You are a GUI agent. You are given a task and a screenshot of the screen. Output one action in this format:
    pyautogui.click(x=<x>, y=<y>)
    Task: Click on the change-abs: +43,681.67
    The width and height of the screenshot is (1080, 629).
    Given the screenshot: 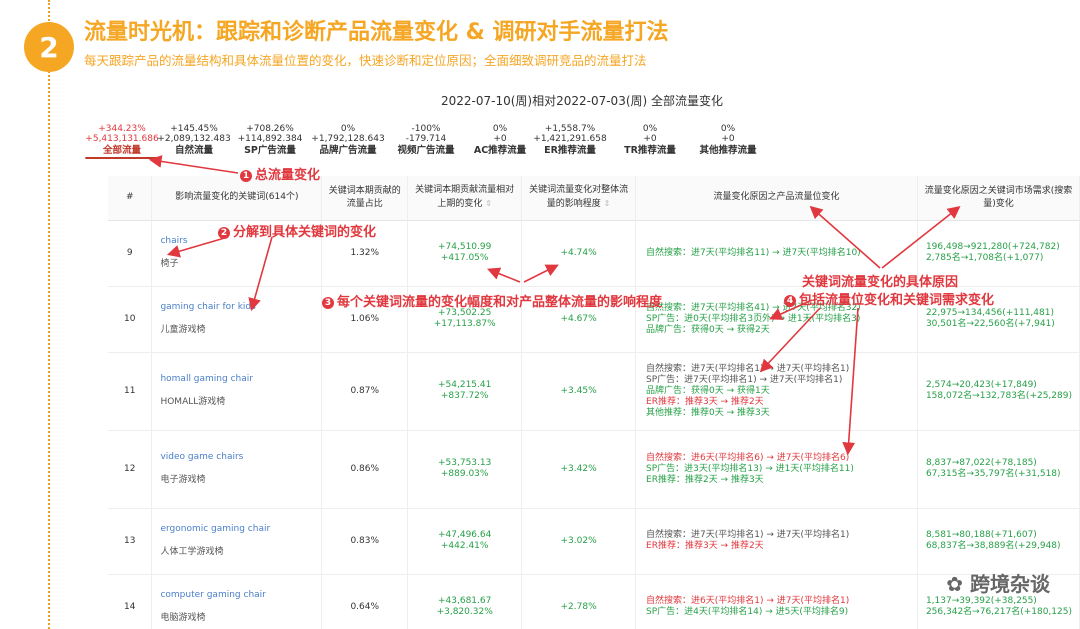 What is the action you would take?
    pyautogui.click(x=464, y=601)
    